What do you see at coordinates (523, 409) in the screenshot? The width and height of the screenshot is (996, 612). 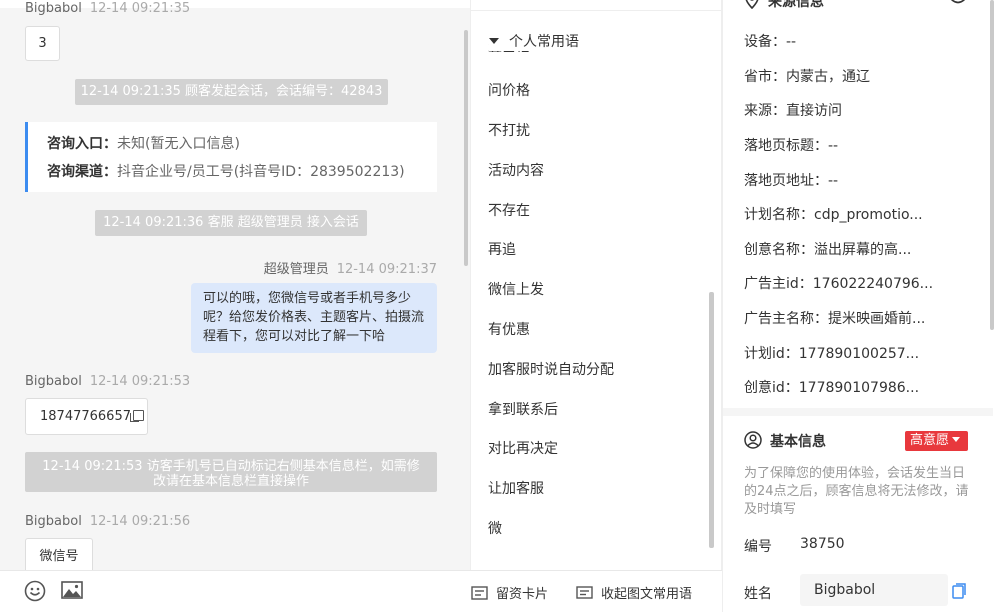 I see `phrase-item: 拿到联系后` at bounding box center [523, 409].